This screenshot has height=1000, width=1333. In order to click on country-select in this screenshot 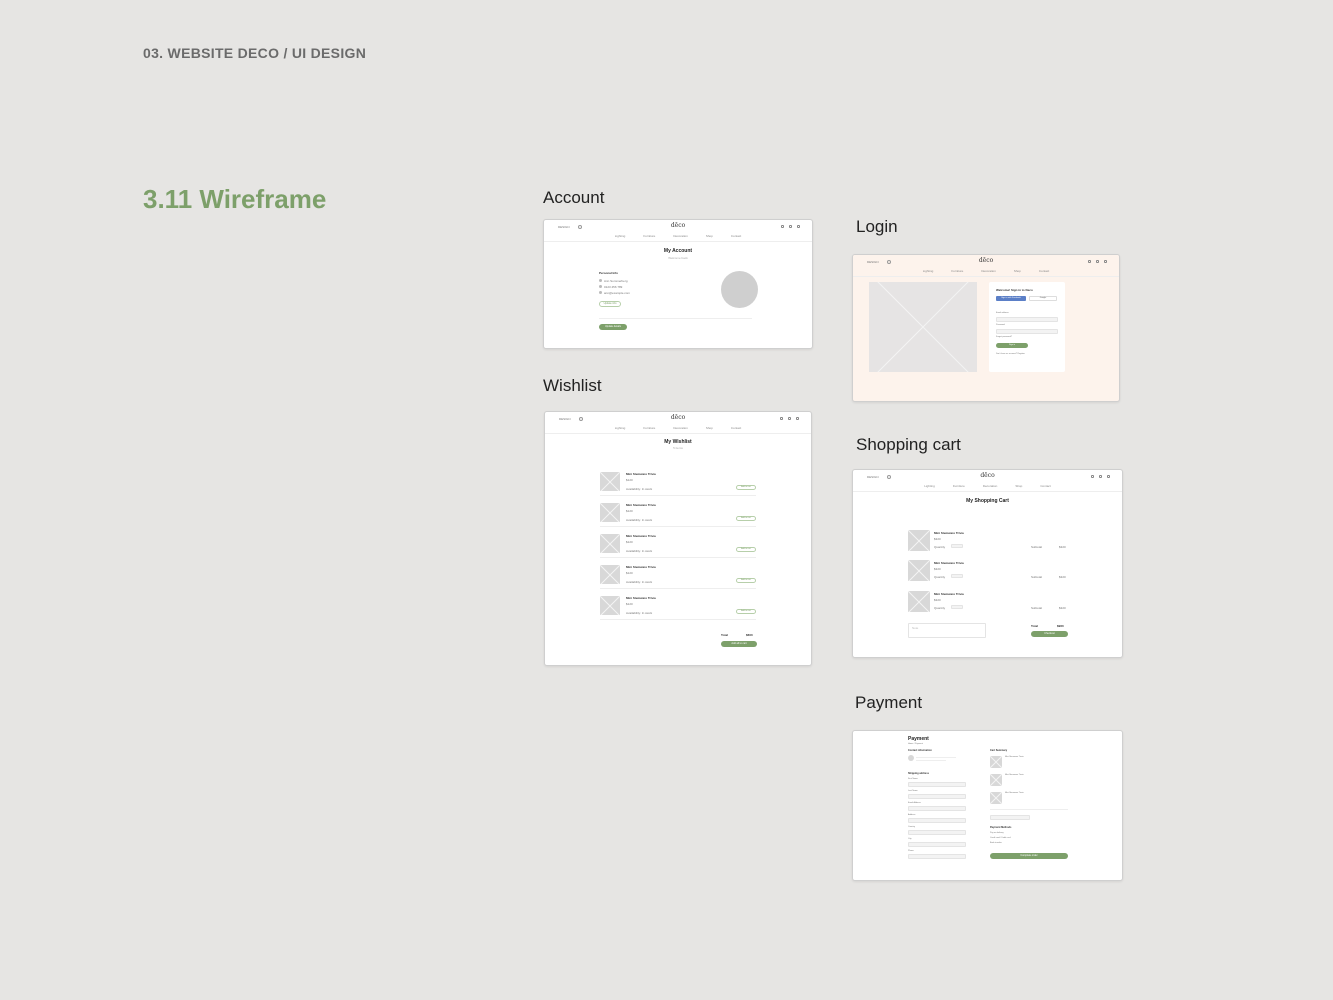, I will do `click(937, 832)`.